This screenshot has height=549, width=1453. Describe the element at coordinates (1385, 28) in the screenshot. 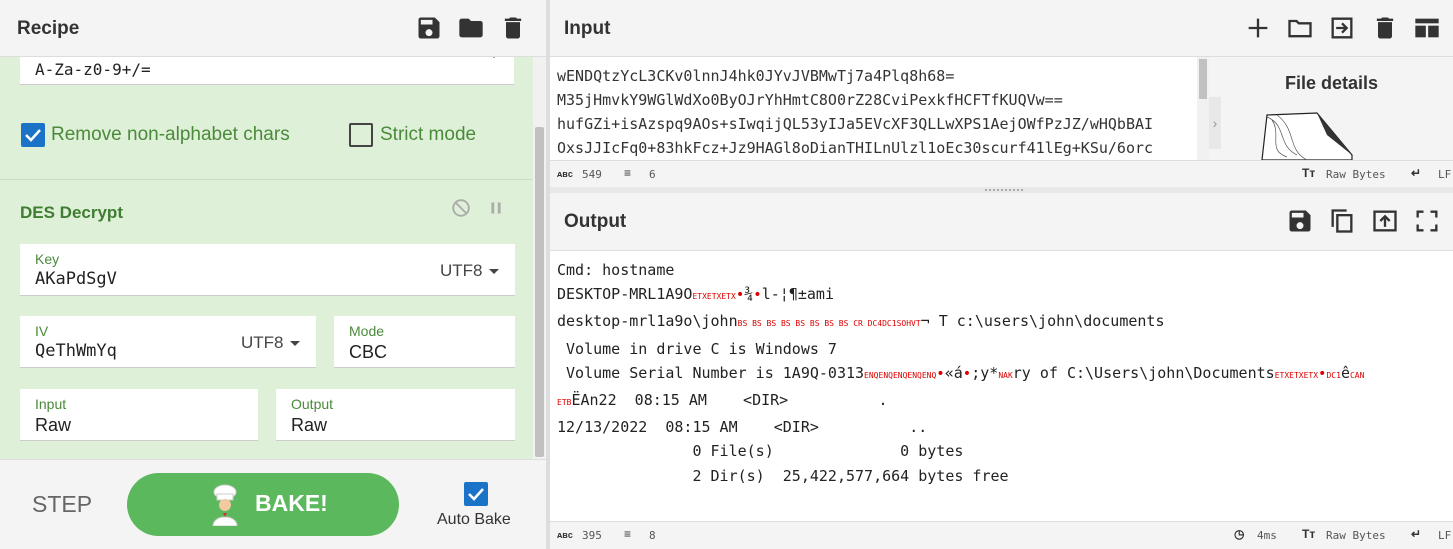

I see `clear-input-icon` at that location.